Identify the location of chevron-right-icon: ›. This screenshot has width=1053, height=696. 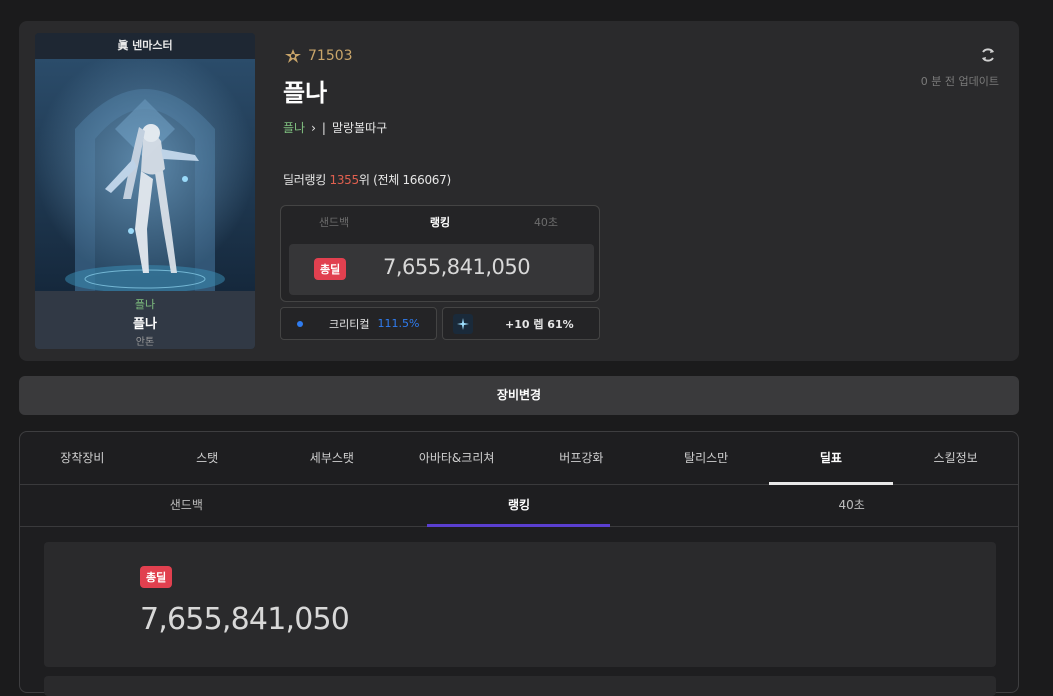
(313, 127).